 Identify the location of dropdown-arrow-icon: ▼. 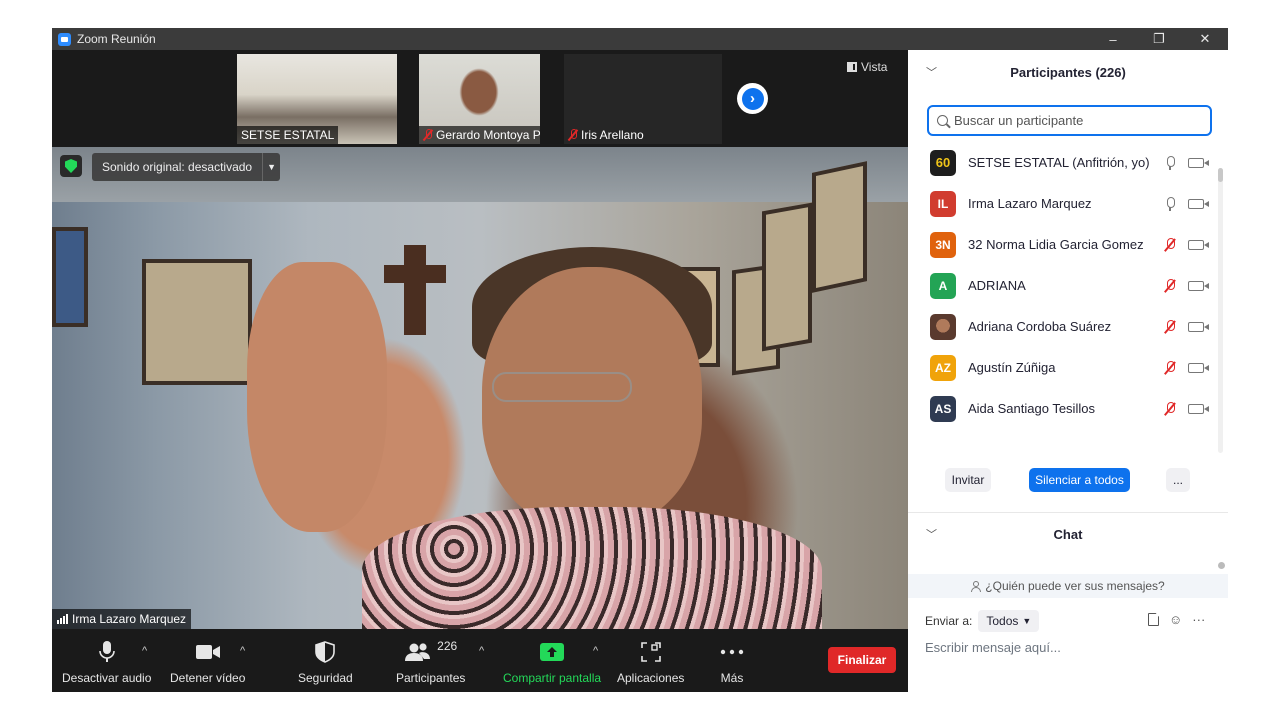
(271, 167).